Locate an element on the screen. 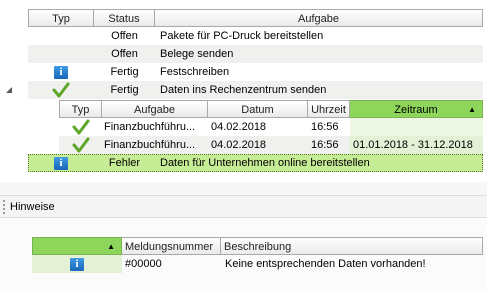 The image size is (487, 291). message-grid-header: ▲ Meldungsnummer Beschreibung is located at coordinates (243, 246).